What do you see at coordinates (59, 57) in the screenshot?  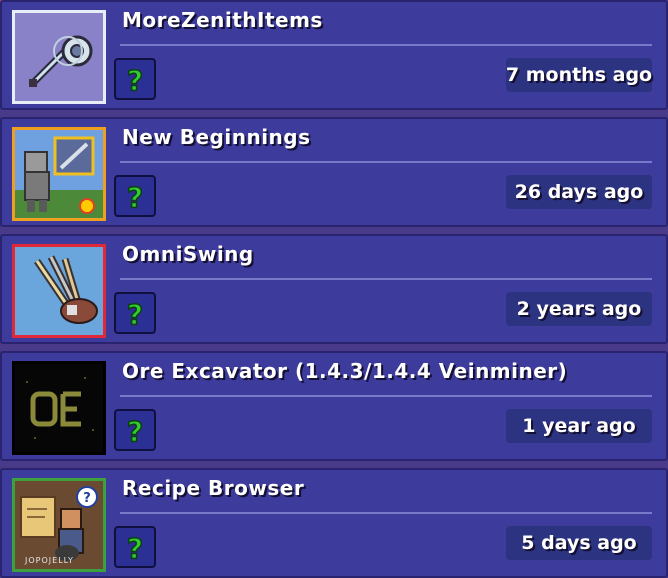 I see `zenith-sword-and-disc-icon` at bounding box center [59, 57].